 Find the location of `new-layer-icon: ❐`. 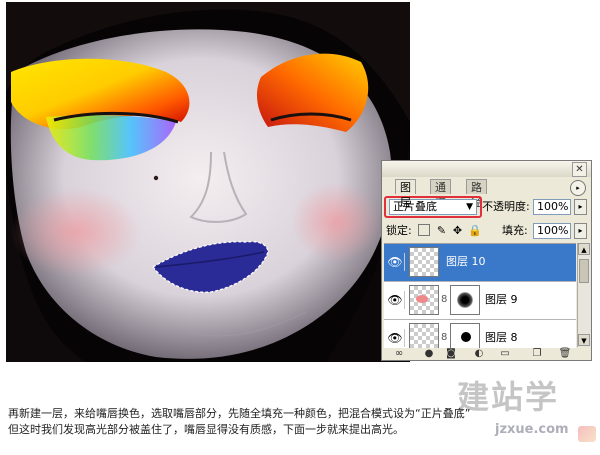

new-layer-icon: ❐ is located at coordinates (537, 354).